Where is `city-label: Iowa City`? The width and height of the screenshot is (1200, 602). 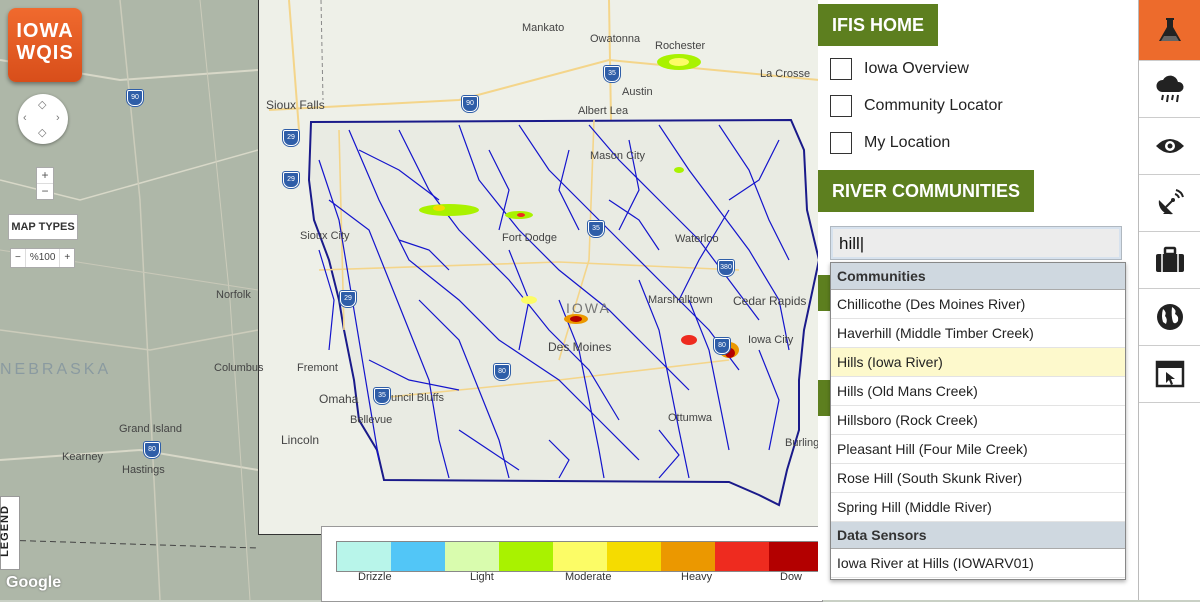
city-label: Iowa City is located at coordinates (771, 340).